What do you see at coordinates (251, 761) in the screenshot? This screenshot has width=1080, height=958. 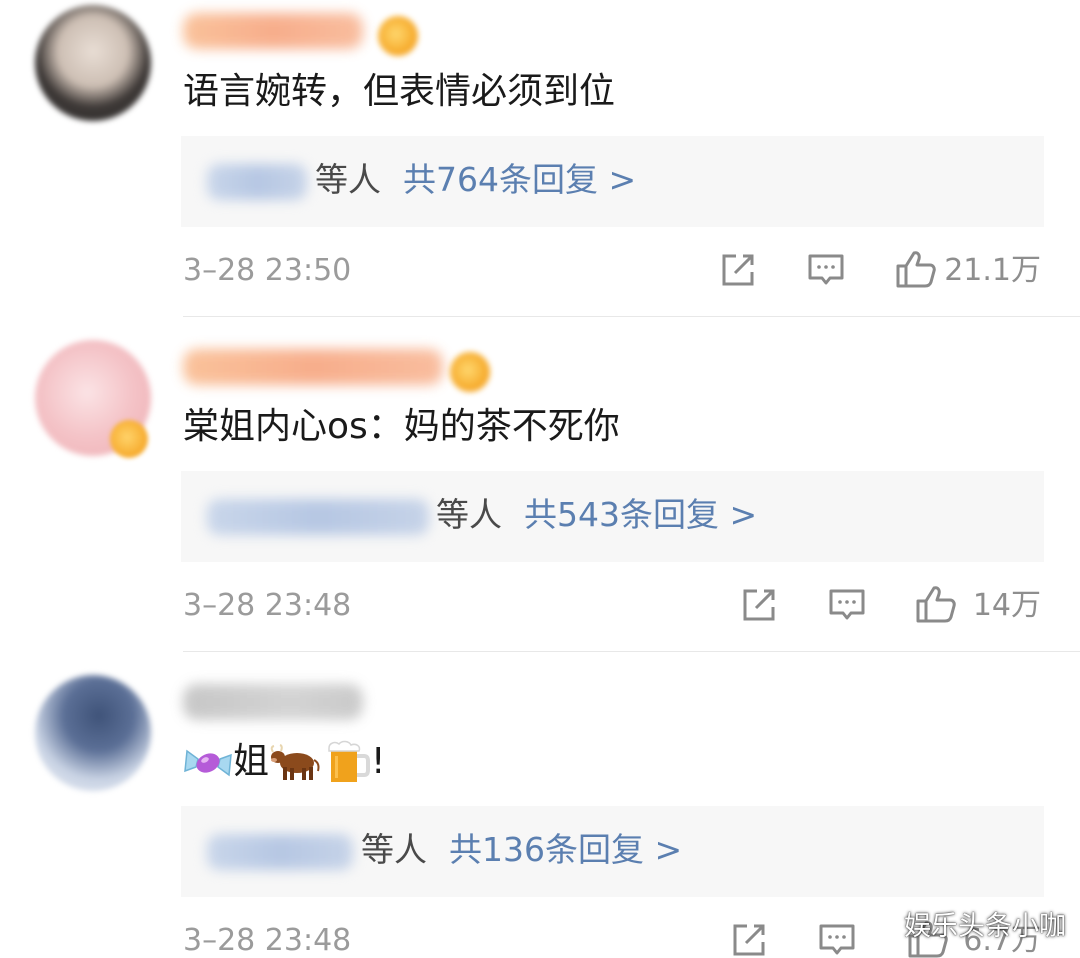 I see `comment-text-part: 姐` at bounding box center [251, 761].